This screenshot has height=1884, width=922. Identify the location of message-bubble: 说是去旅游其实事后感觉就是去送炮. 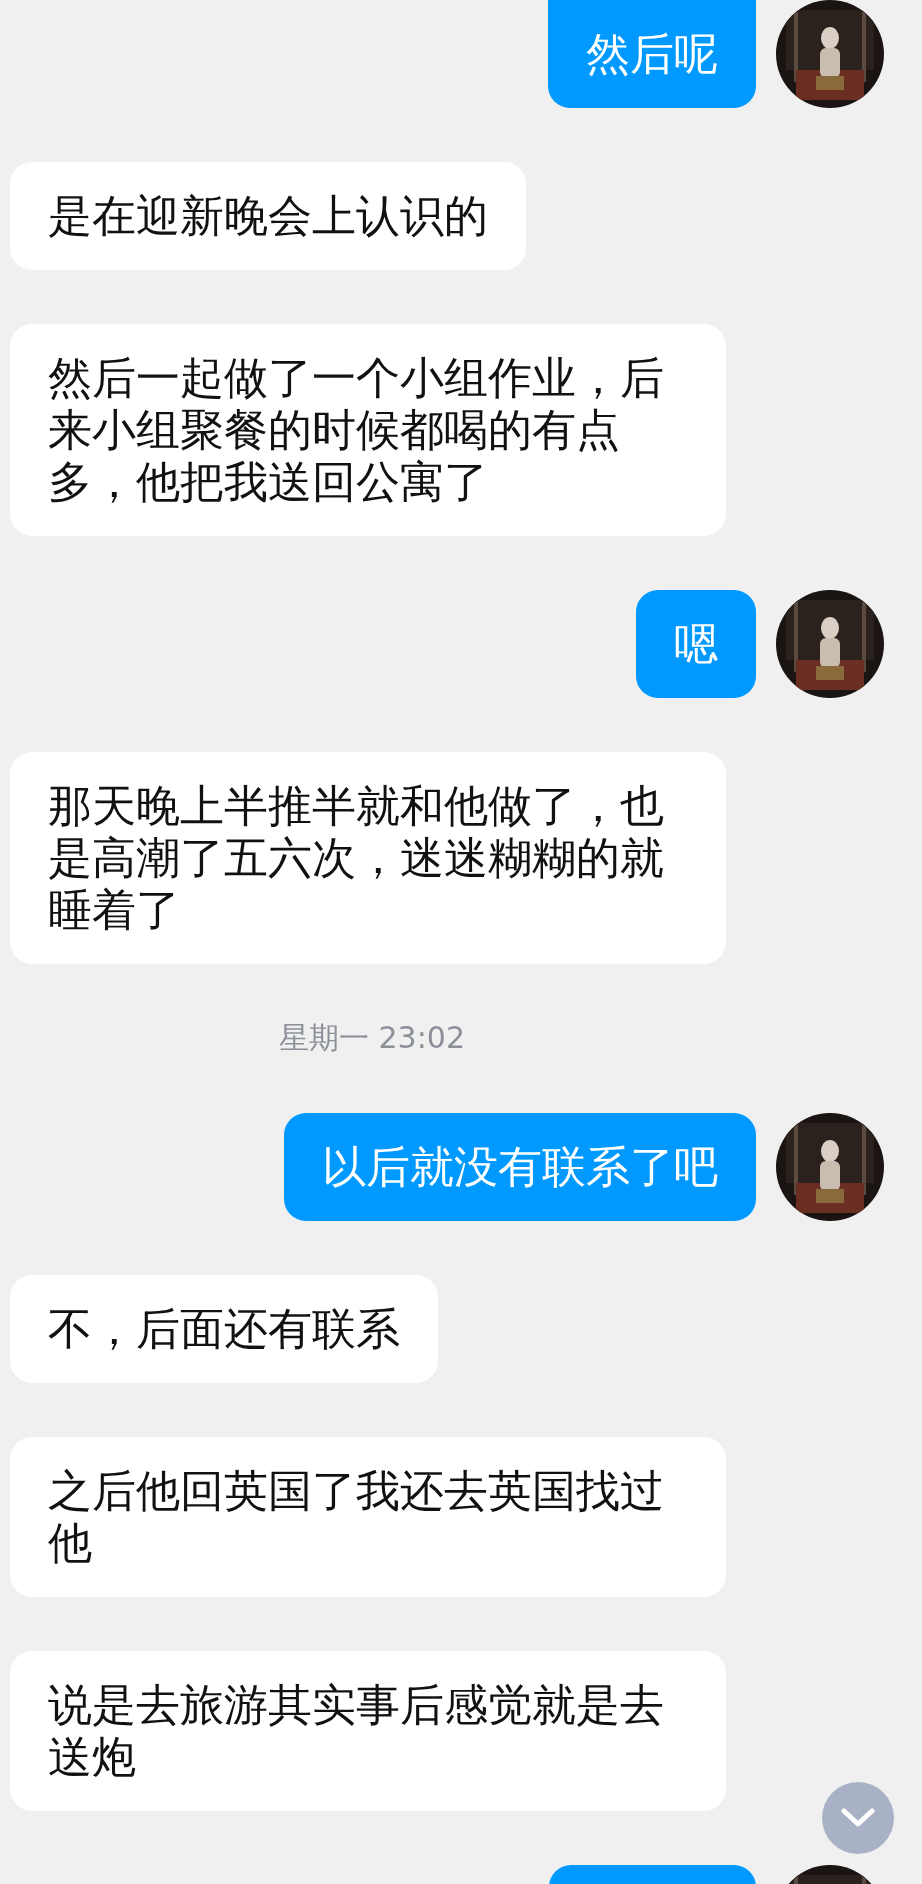
(368, 1731).